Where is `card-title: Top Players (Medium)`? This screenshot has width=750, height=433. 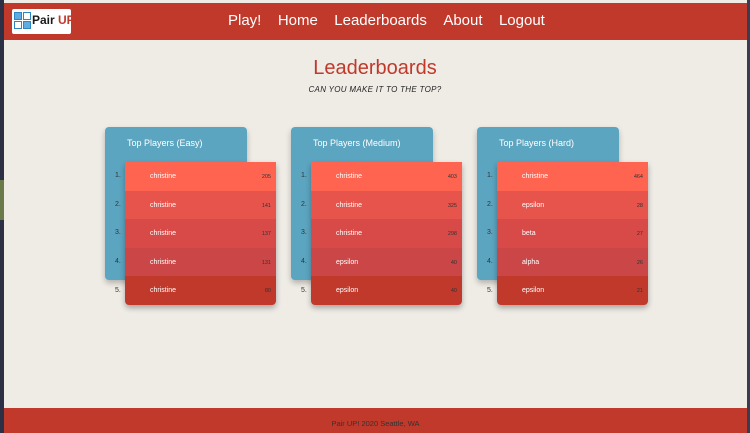 card-title: Top Players (Medium) is located at coordinates (357, 143).